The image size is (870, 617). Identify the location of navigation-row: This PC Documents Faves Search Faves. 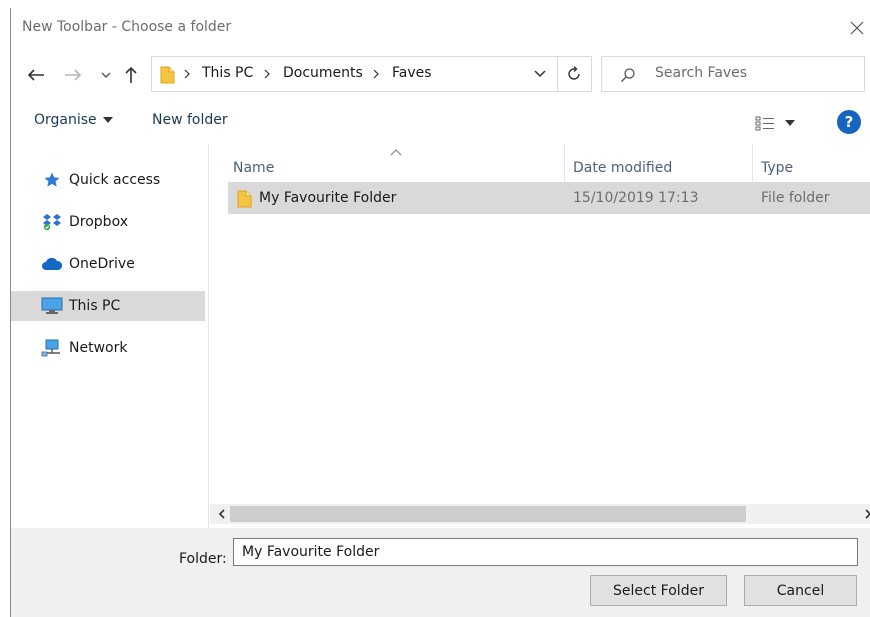
(440, 74).